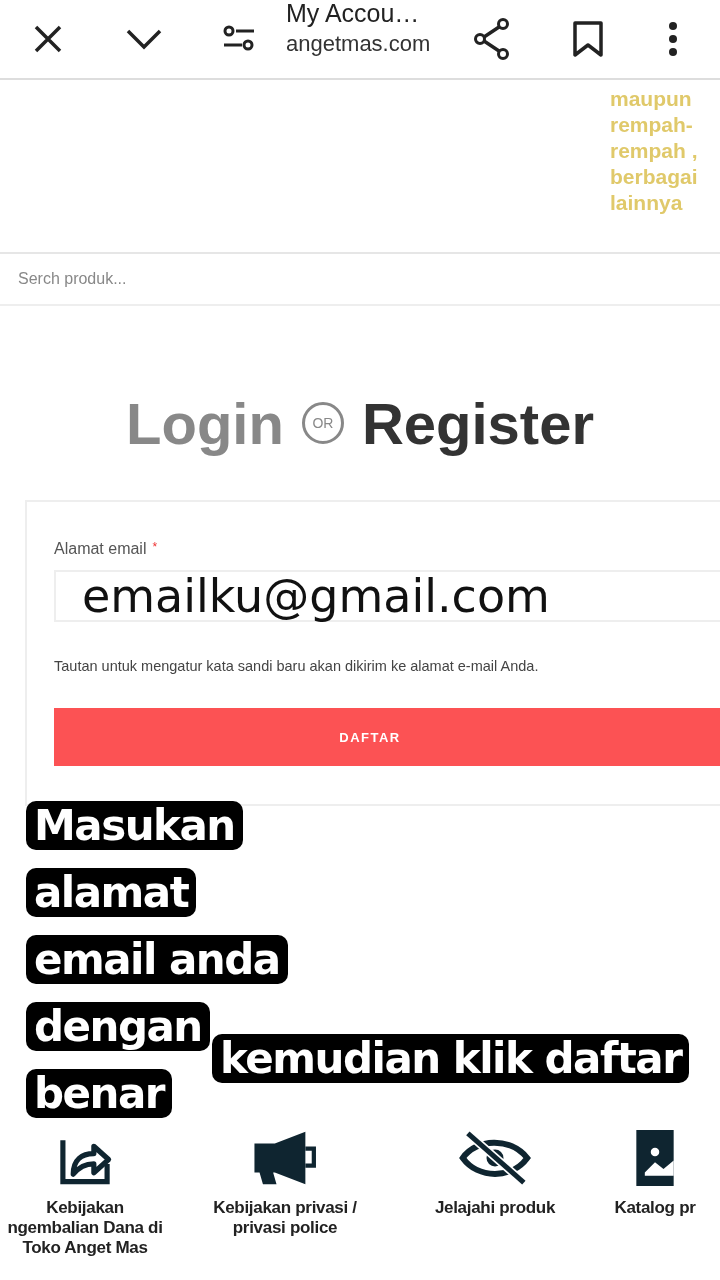  What do you see at coordinates (492, 39) in the screenshot?
I see `share-icon` at bounding box center [492, 39].